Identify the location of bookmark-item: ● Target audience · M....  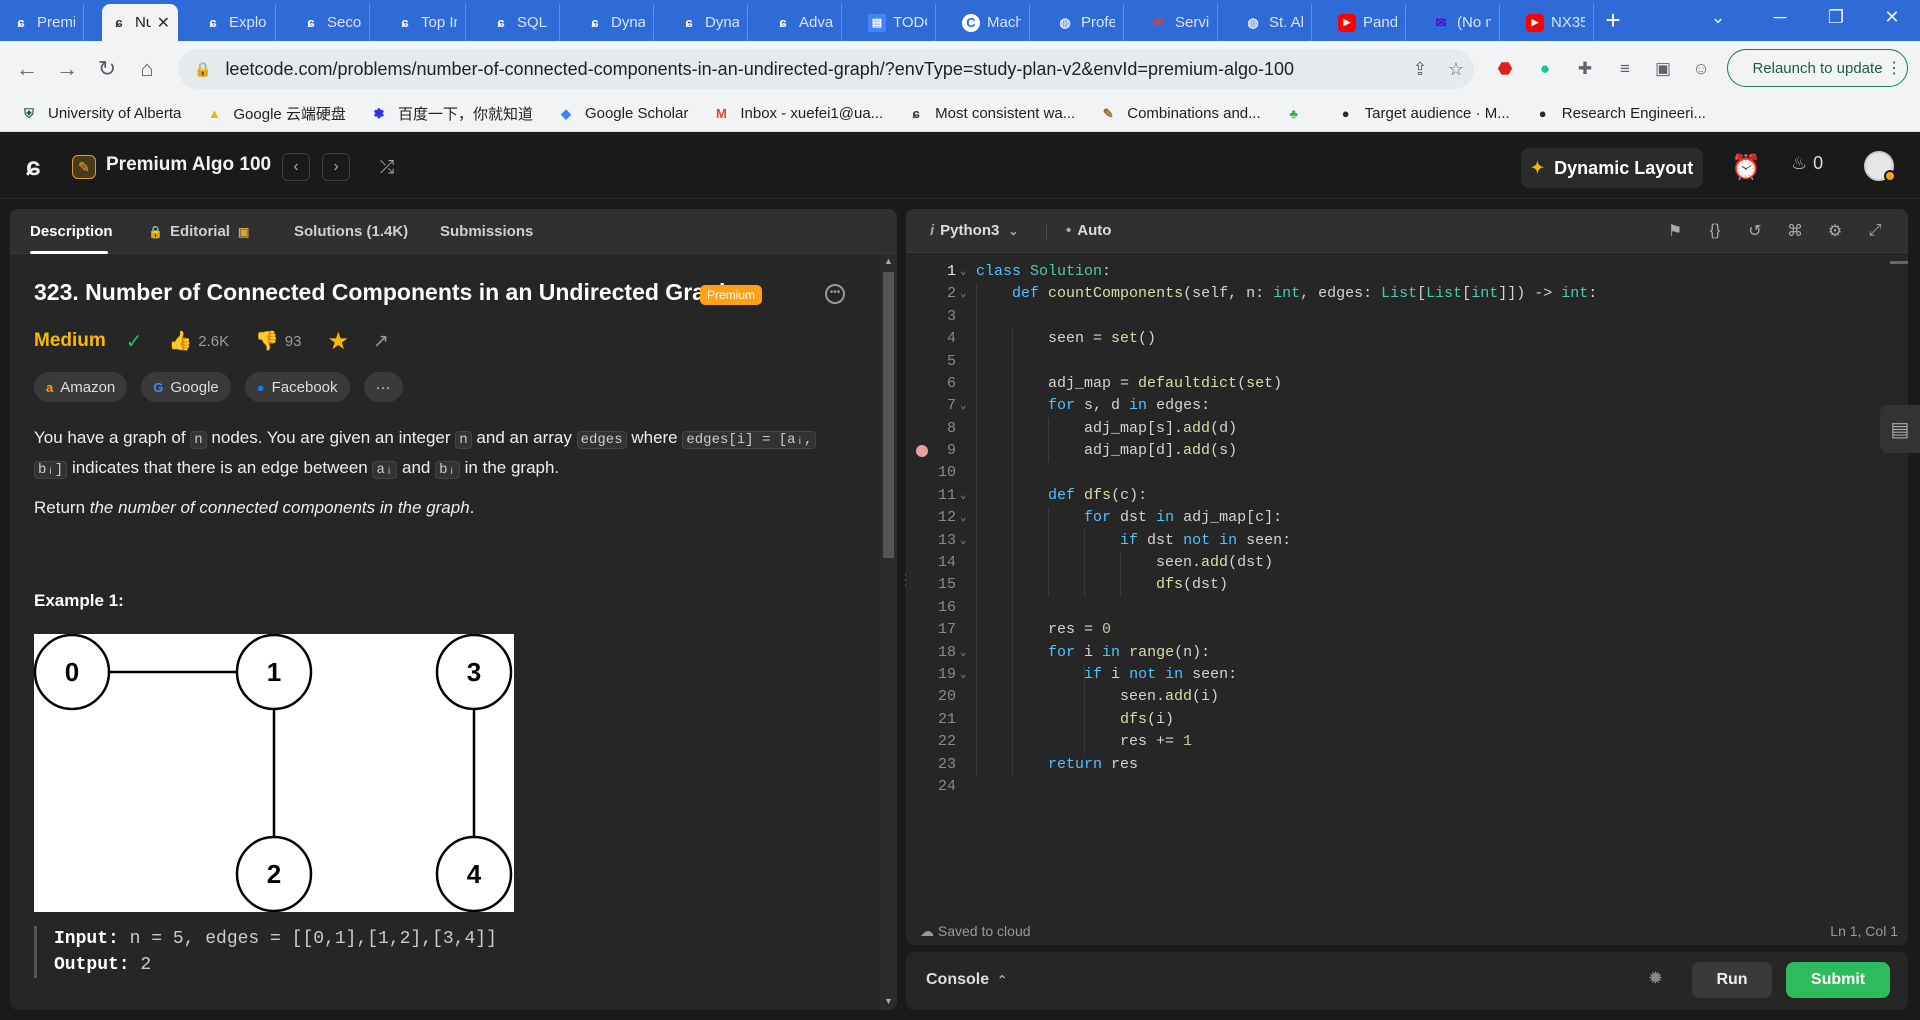
(1423, 114).